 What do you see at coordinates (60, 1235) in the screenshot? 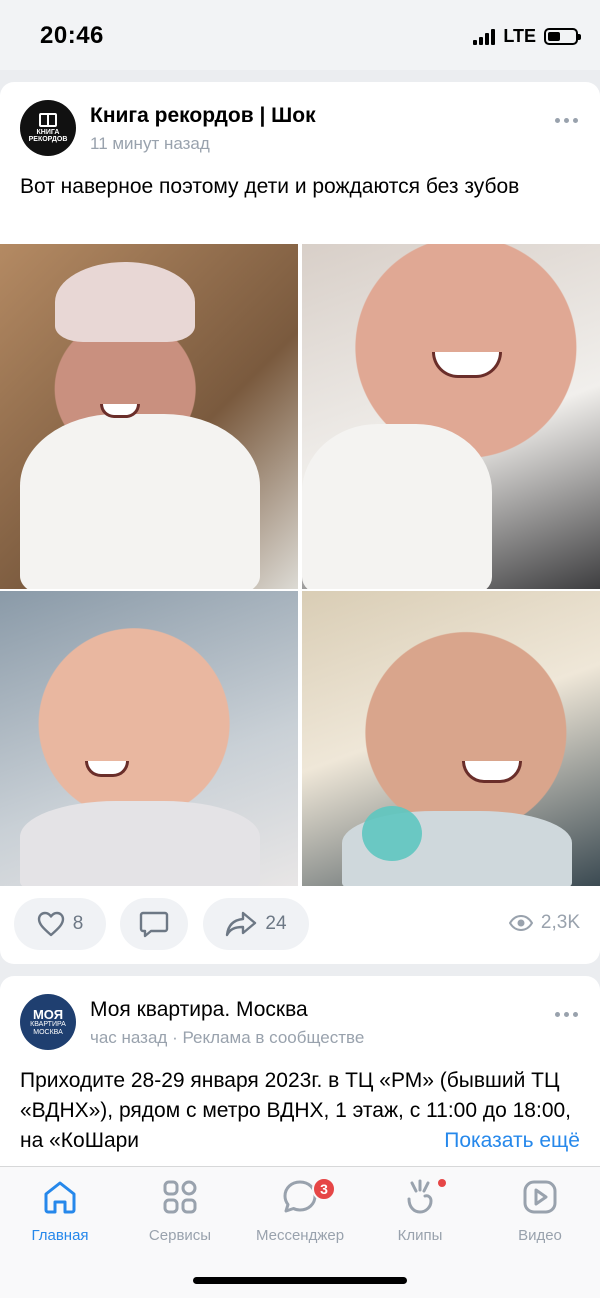
I see `tab-label: Главная` at bounding box center [60, 1235].